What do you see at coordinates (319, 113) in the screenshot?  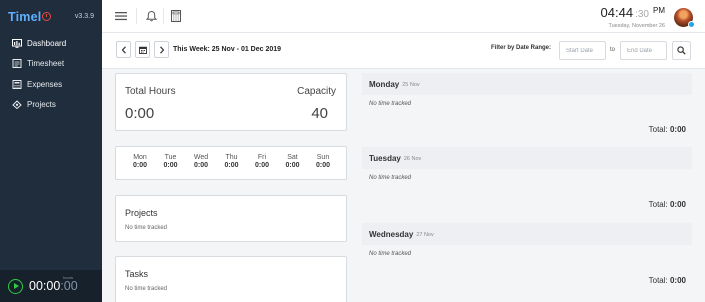 I see `capacity-value: 40` at bounding box center [319, 113].